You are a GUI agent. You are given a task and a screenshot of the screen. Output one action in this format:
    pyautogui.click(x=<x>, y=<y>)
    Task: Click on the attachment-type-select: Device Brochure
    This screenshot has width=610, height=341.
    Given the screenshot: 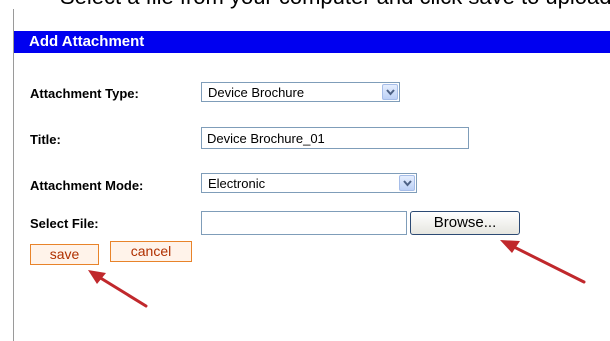 What is the action you would take?
    pyautogui.click(x=300, y=92)
    